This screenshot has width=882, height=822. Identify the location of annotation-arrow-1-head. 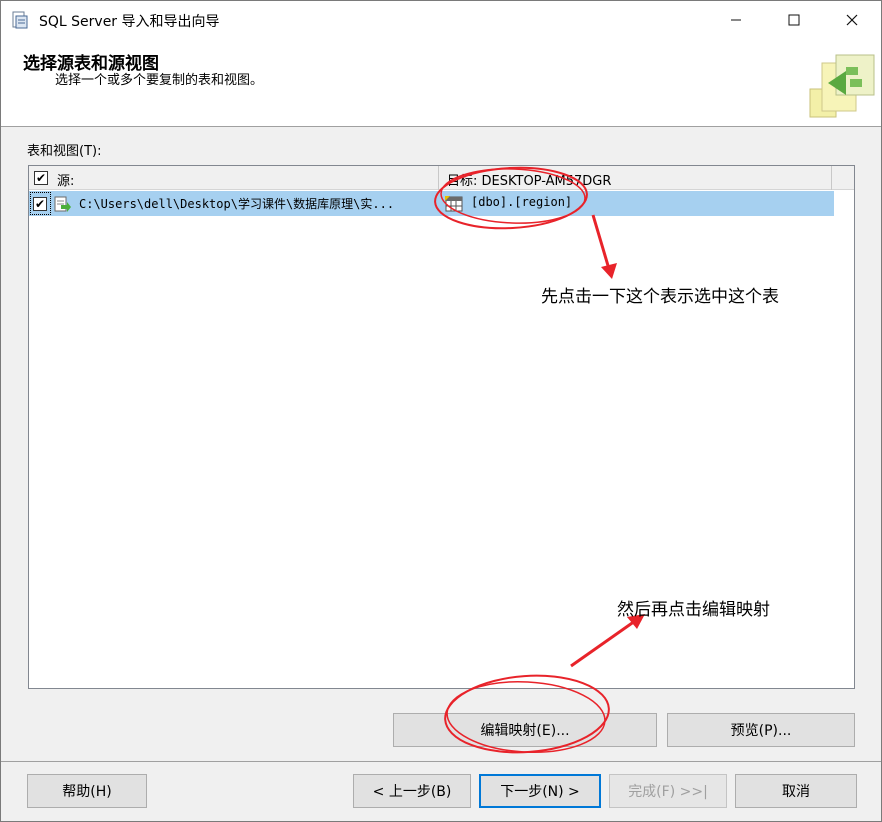
(609, 271).